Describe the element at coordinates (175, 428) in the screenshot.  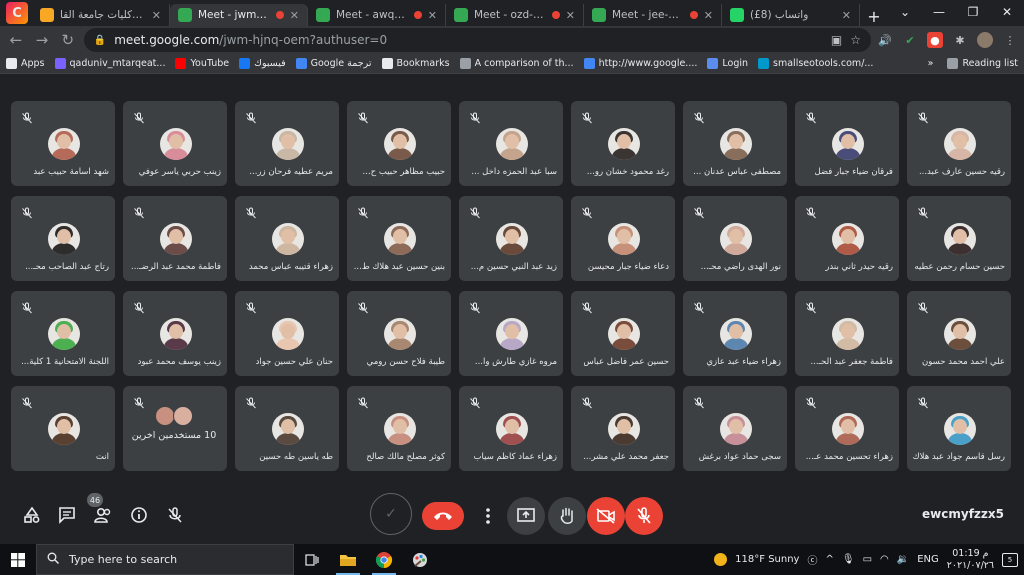
I see `others-tile: 10 مستخدمين آخرين` at that location.